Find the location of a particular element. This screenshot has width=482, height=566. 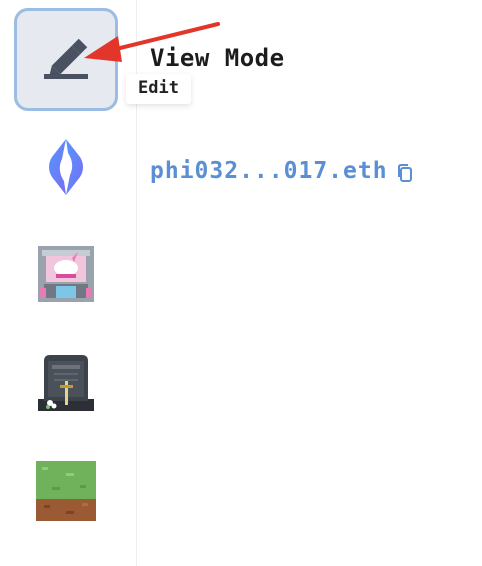

loot-tombstone-button is located at coordinates (66, 383).